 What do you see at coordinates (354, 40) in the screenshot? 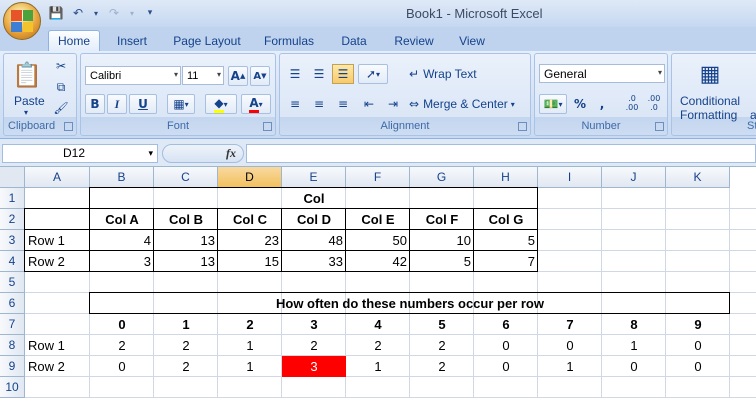
I see `tab-data: Data` at bounding box center [354, 40].